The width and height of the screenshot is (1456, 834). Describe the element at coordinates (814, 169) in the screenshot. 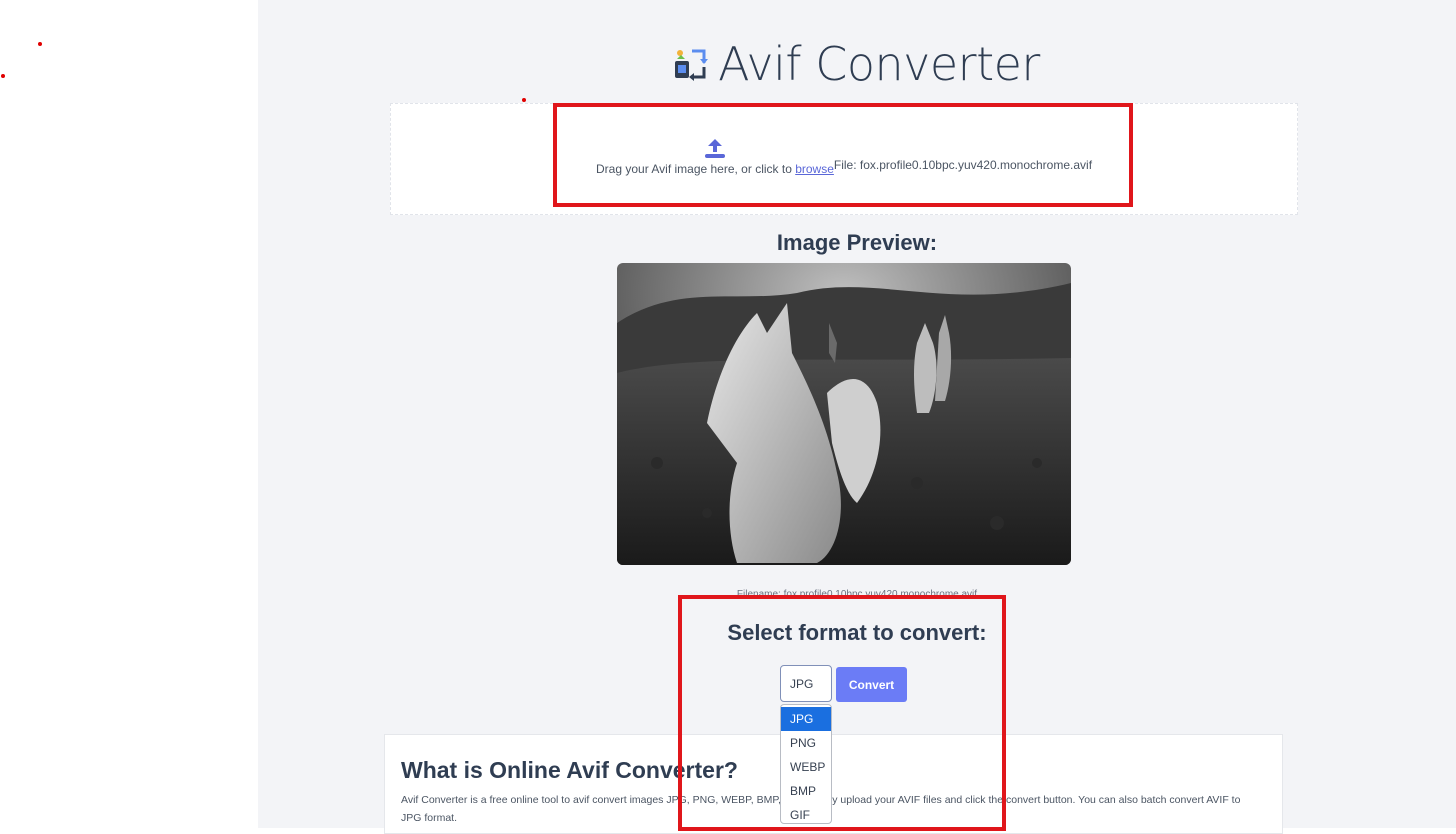

I see `browse-link: browse` at that location.